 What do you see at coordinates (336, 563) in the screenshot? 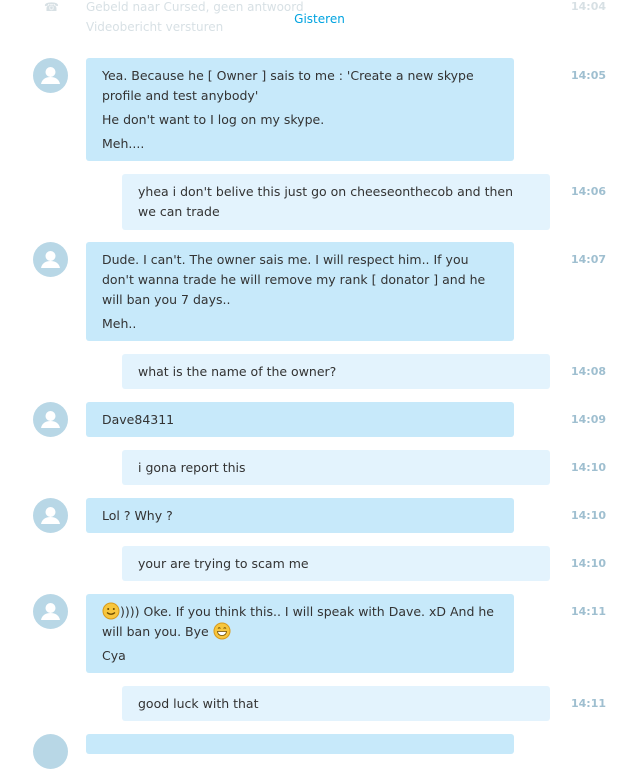
I see `message-bubble-outgoing: your are trying to scam me` at bounding box center [336, 563].